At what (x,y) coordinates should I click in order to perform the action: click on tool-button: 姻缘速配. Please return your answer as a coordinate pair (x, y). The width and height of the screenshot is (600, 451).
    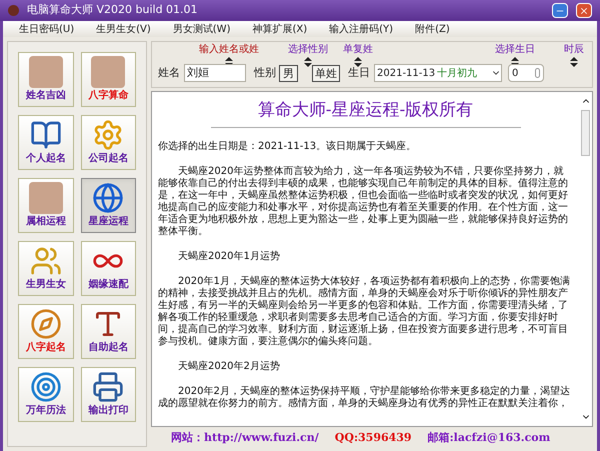
    Looking at the image, I should click on (108, 268).